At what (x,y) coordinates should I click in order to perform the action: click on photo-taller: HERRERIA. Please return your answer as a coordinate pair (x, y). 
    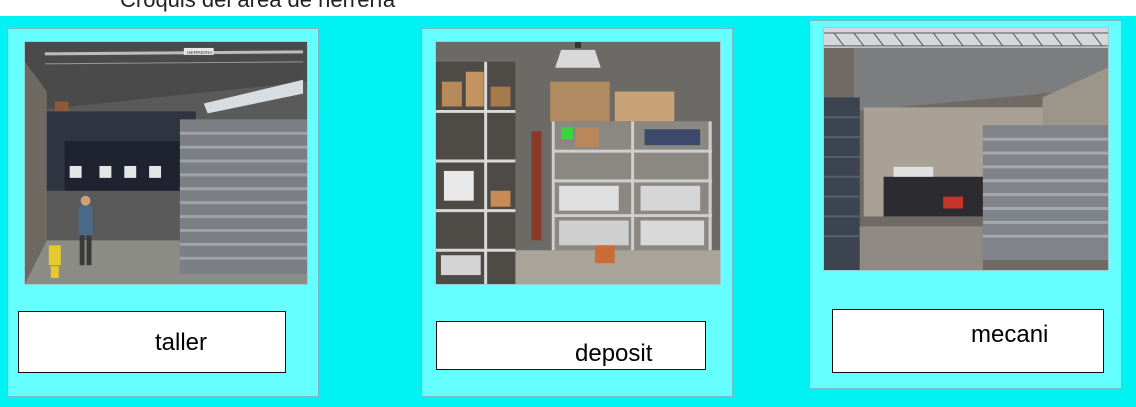
    Looking at the image, I should click on (166, 163).